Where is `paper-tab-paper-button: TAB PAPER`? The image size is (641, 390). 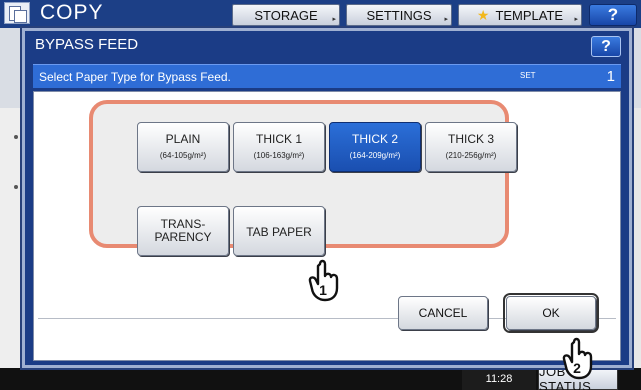
paper-tab-paper-button: TAB PAPER is located at coordinates (279, 231).